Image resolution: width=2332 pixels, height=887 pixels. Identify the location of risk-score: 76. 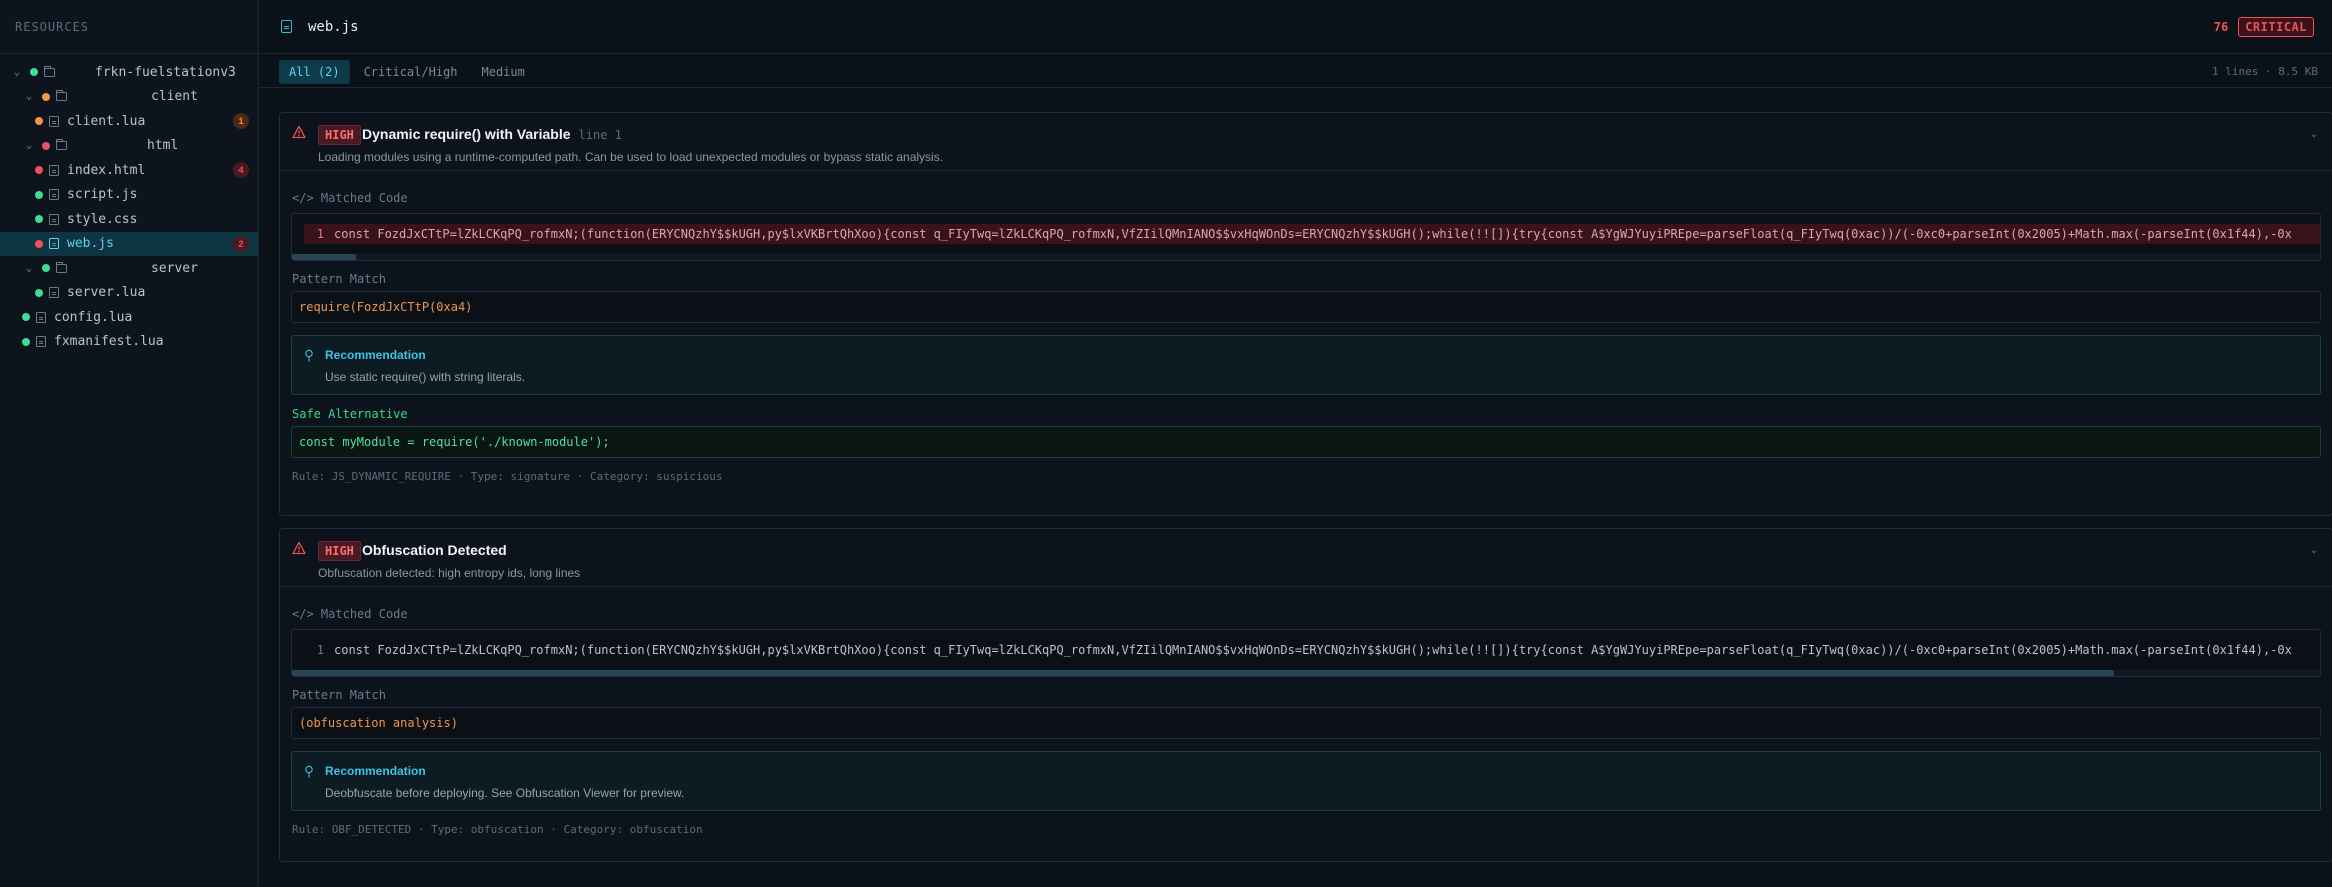
(2221, 26).